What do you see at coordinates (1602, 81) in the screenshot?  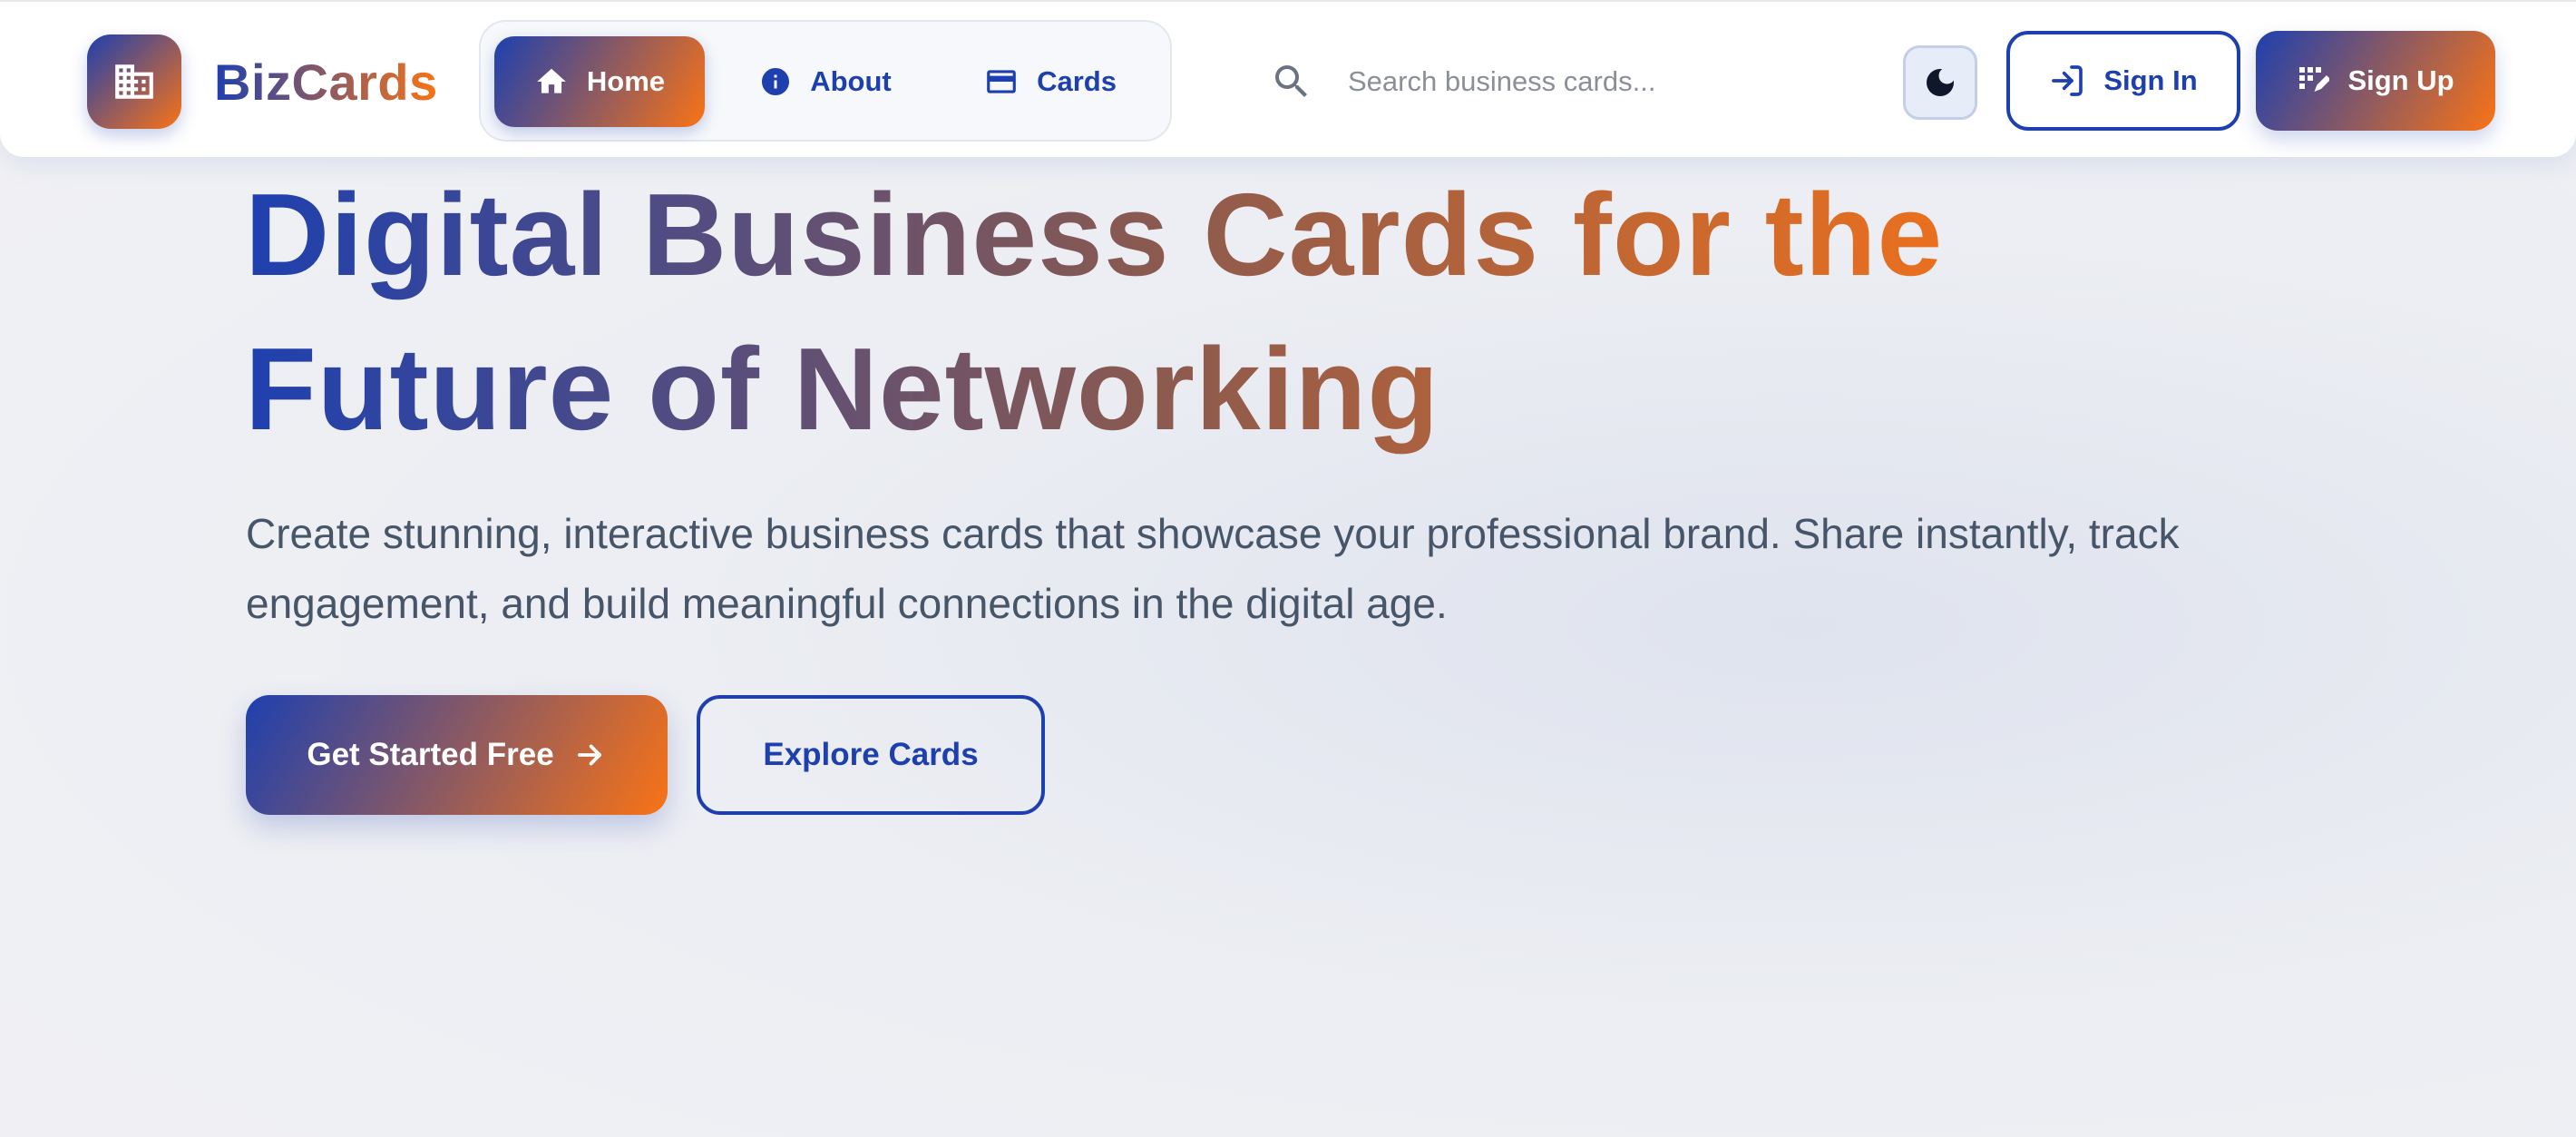 I see `search-input` at bounding box center [1602, 81].